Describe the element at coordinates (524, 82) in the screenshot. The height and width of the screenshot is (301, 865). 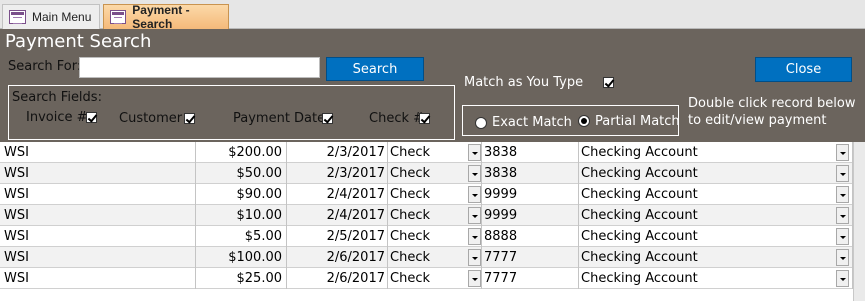
I see `match-as-you-type-label: Match as You Type` at that location.